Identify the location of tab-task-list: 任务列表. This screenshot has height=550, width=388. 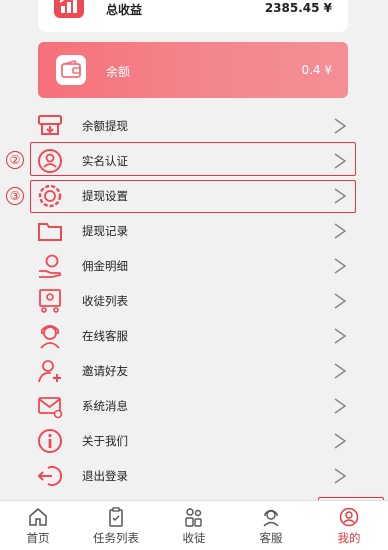
(116, 525).